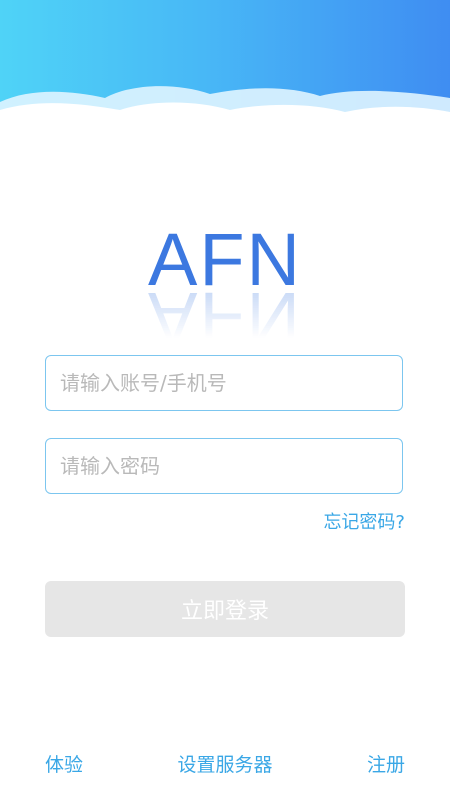 This screenshot has width=450, height=800. What do you see at coordinates (364, 521) in the screenshot?
I see `forgot-password-link: 忘记密码?` at bounding box center [364, 521].